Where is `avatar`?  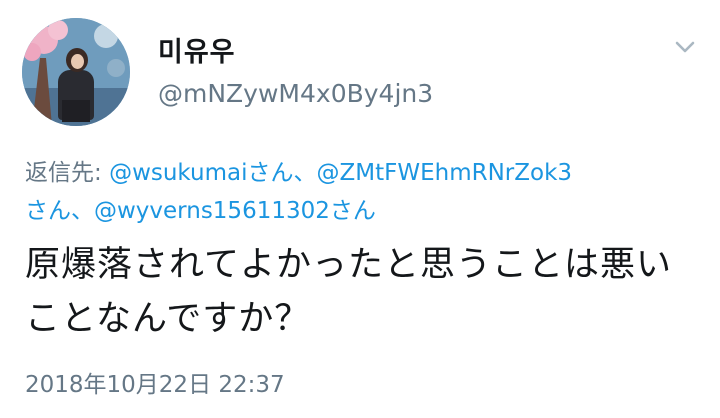 avatar is located at coordinates (76, 72).